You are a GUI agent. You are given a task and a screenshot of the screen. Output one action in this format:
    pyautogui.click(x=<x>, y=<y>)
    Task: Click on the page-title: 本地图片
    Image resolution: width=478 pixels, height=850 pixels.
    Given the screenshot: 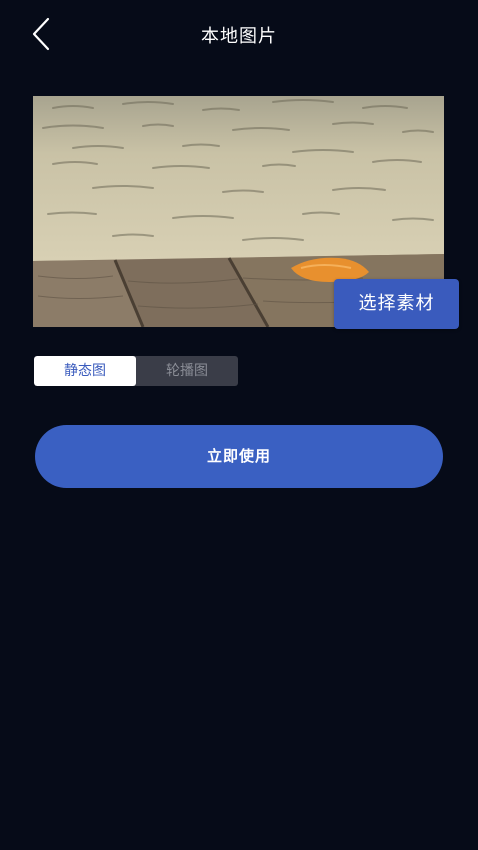 What is the action you would take?
    pyautogui.click(x=239, y=36)
    